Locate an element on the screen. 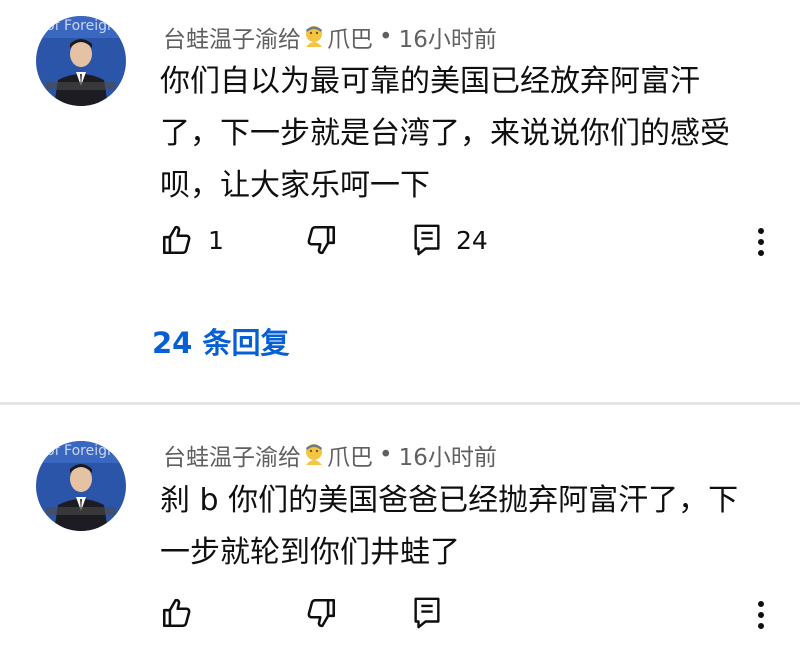 The height and width of the screenshot is (667, 800). avatar: of Foreign is located at coordinates (81, 486).